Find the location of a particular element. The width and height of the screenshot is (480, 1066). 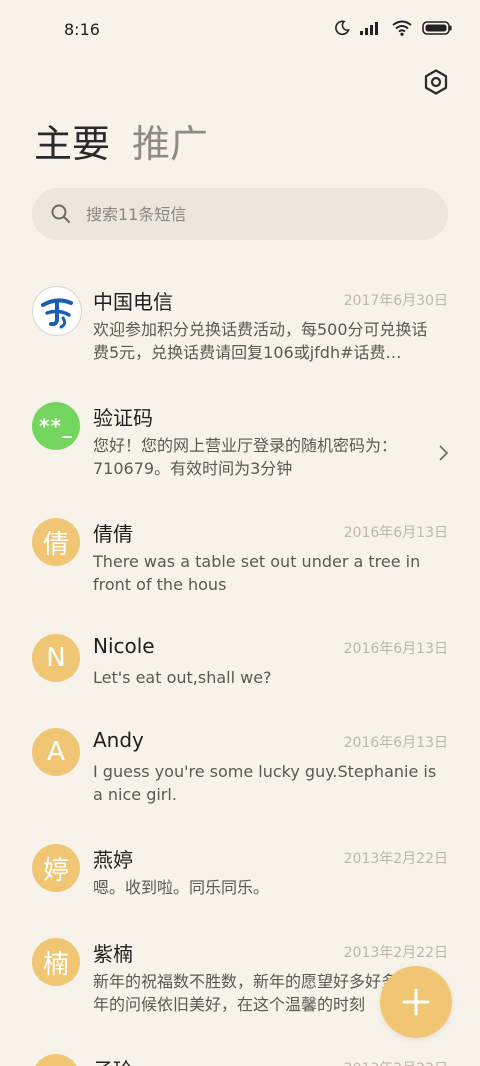

chevron-right-icon is located at coordinates (443, 453).